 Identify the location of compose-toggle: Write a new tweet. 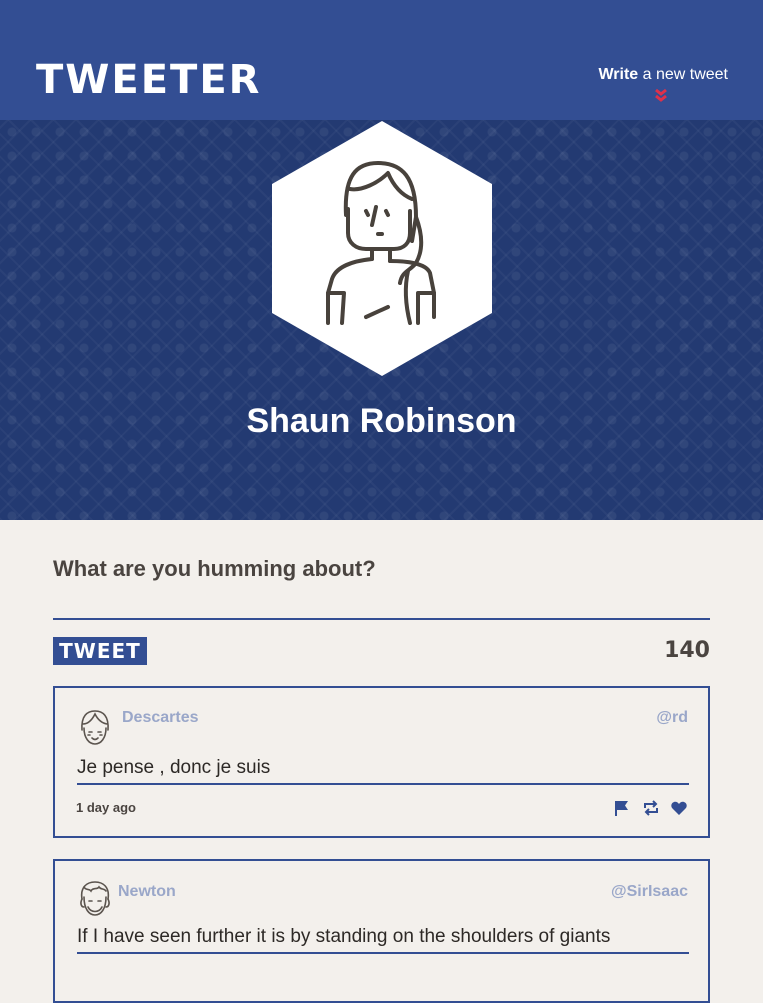
(663, 75).